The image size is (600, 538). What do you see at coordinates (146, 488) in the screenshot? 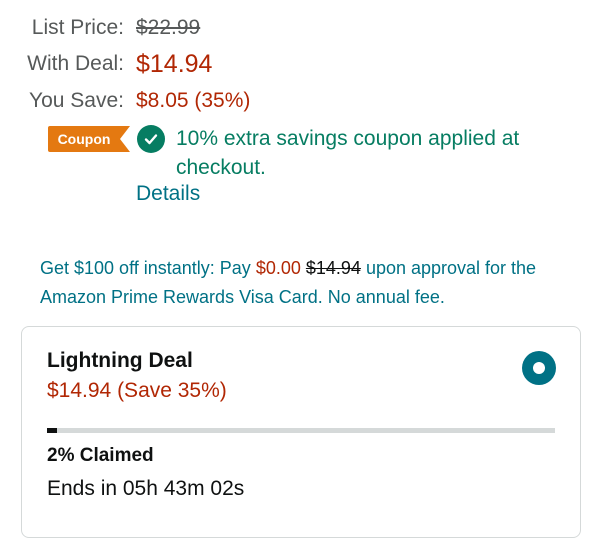
I see `deal-ends-timer: Ends in 05h 43m 02s` at bounding box center [146, 488].